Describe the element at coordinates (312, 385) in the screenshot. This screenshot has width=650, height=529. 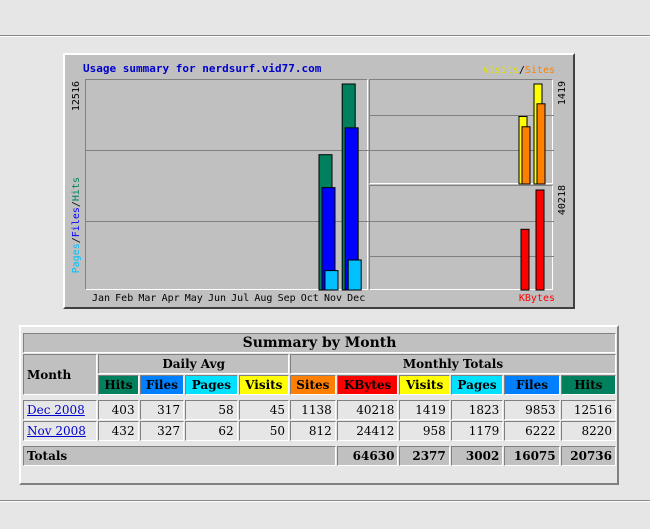
I see `col-header-sites-total: Sites` at that location.